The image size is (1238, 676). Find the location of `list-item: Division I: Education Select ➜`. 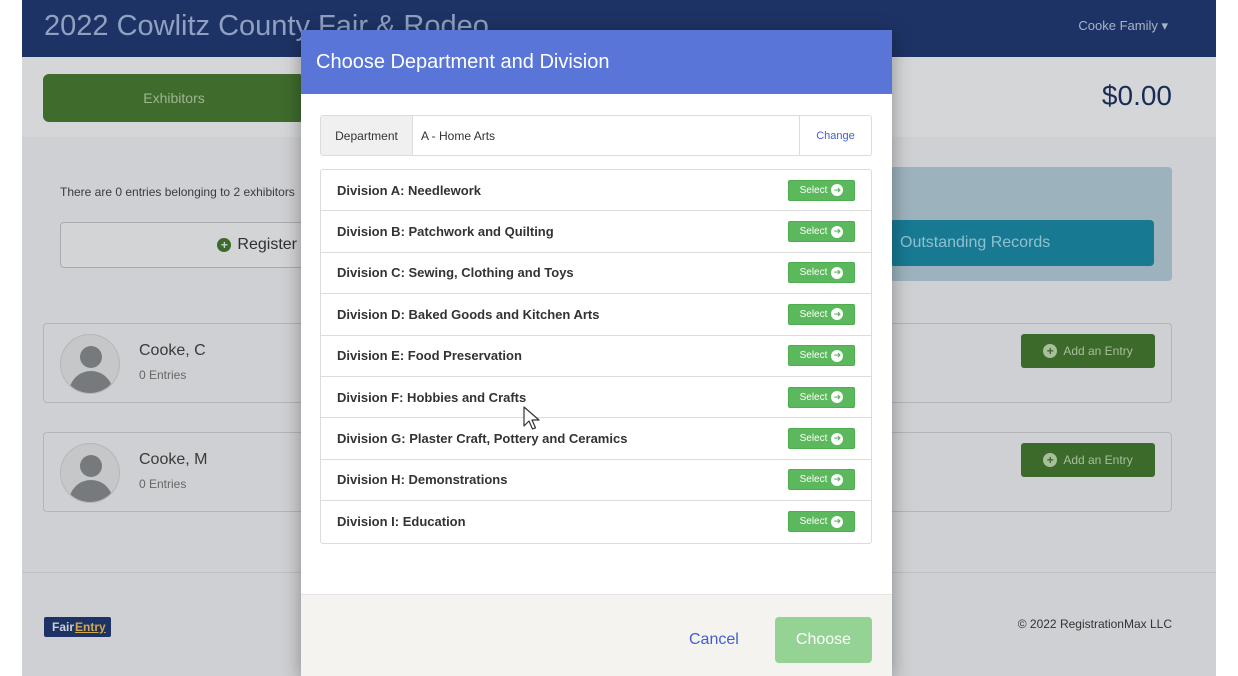

list-item: Division I: Education Select ➜ is located at coordinates (596, 521).